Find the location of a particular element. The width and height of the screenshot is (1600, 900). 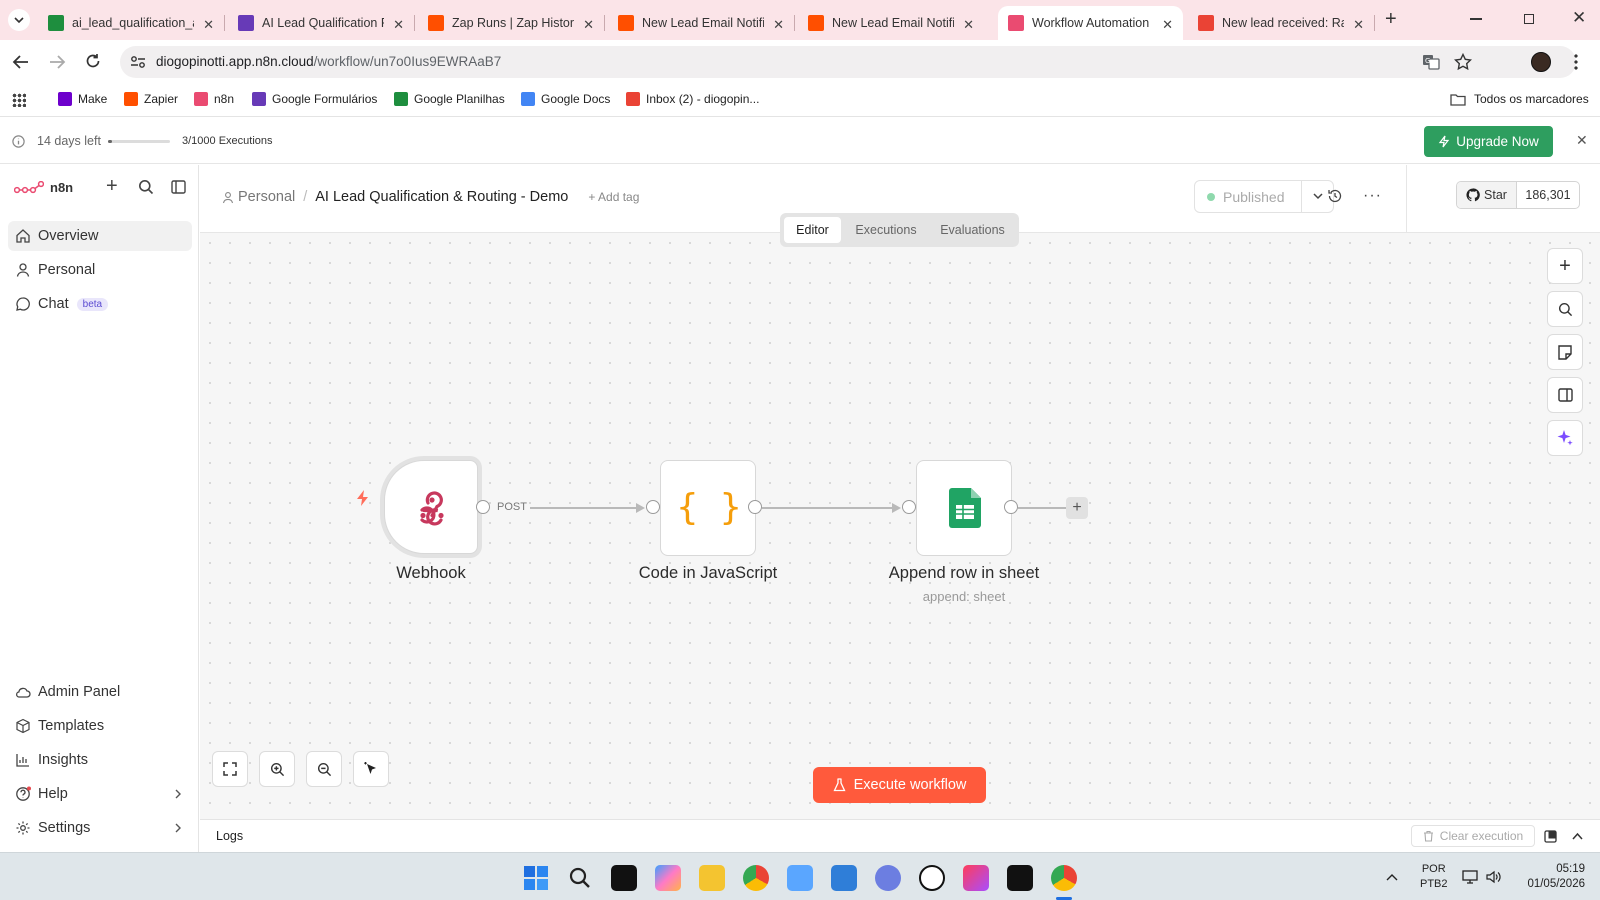

breadcrumb-project: Personal is located at coordinates (266, 197).